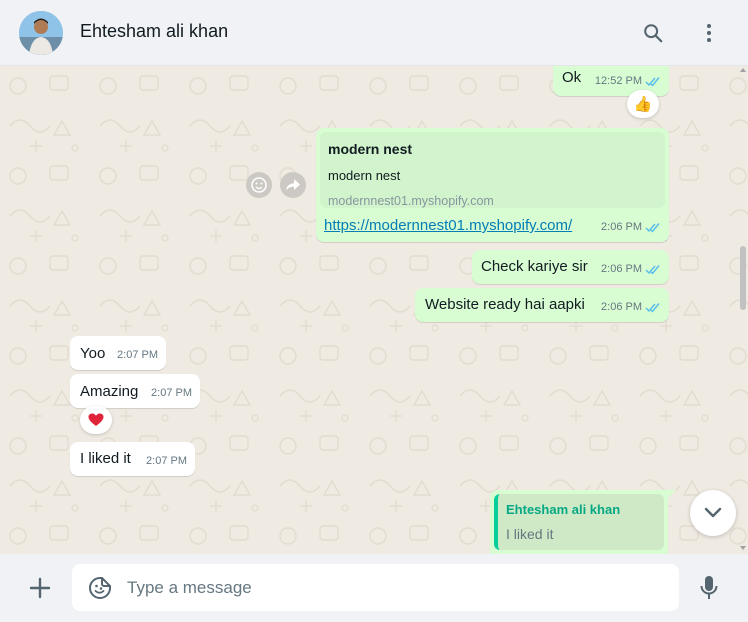 This screenshot has width=748, height=622. I want to click on message-input-box, so click(375, 587).